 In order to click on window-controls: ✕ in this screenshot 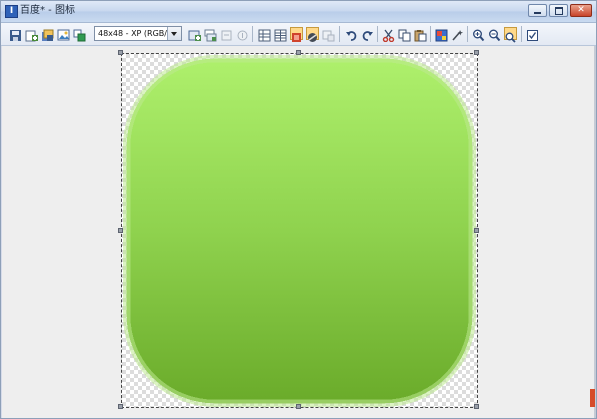, I will do `click(560, 11)`.